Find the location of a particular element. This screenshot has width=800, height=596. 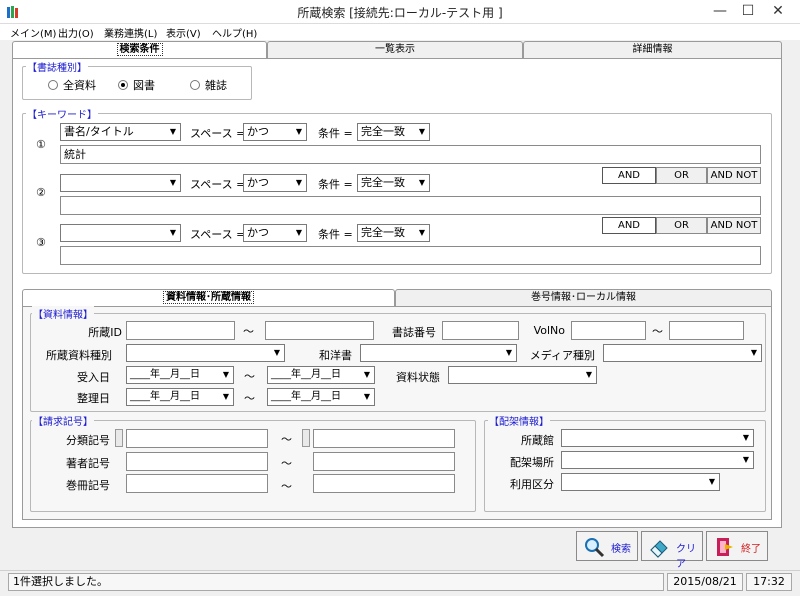

menu-view: 表示(V) is located at coordinates (183, 32).